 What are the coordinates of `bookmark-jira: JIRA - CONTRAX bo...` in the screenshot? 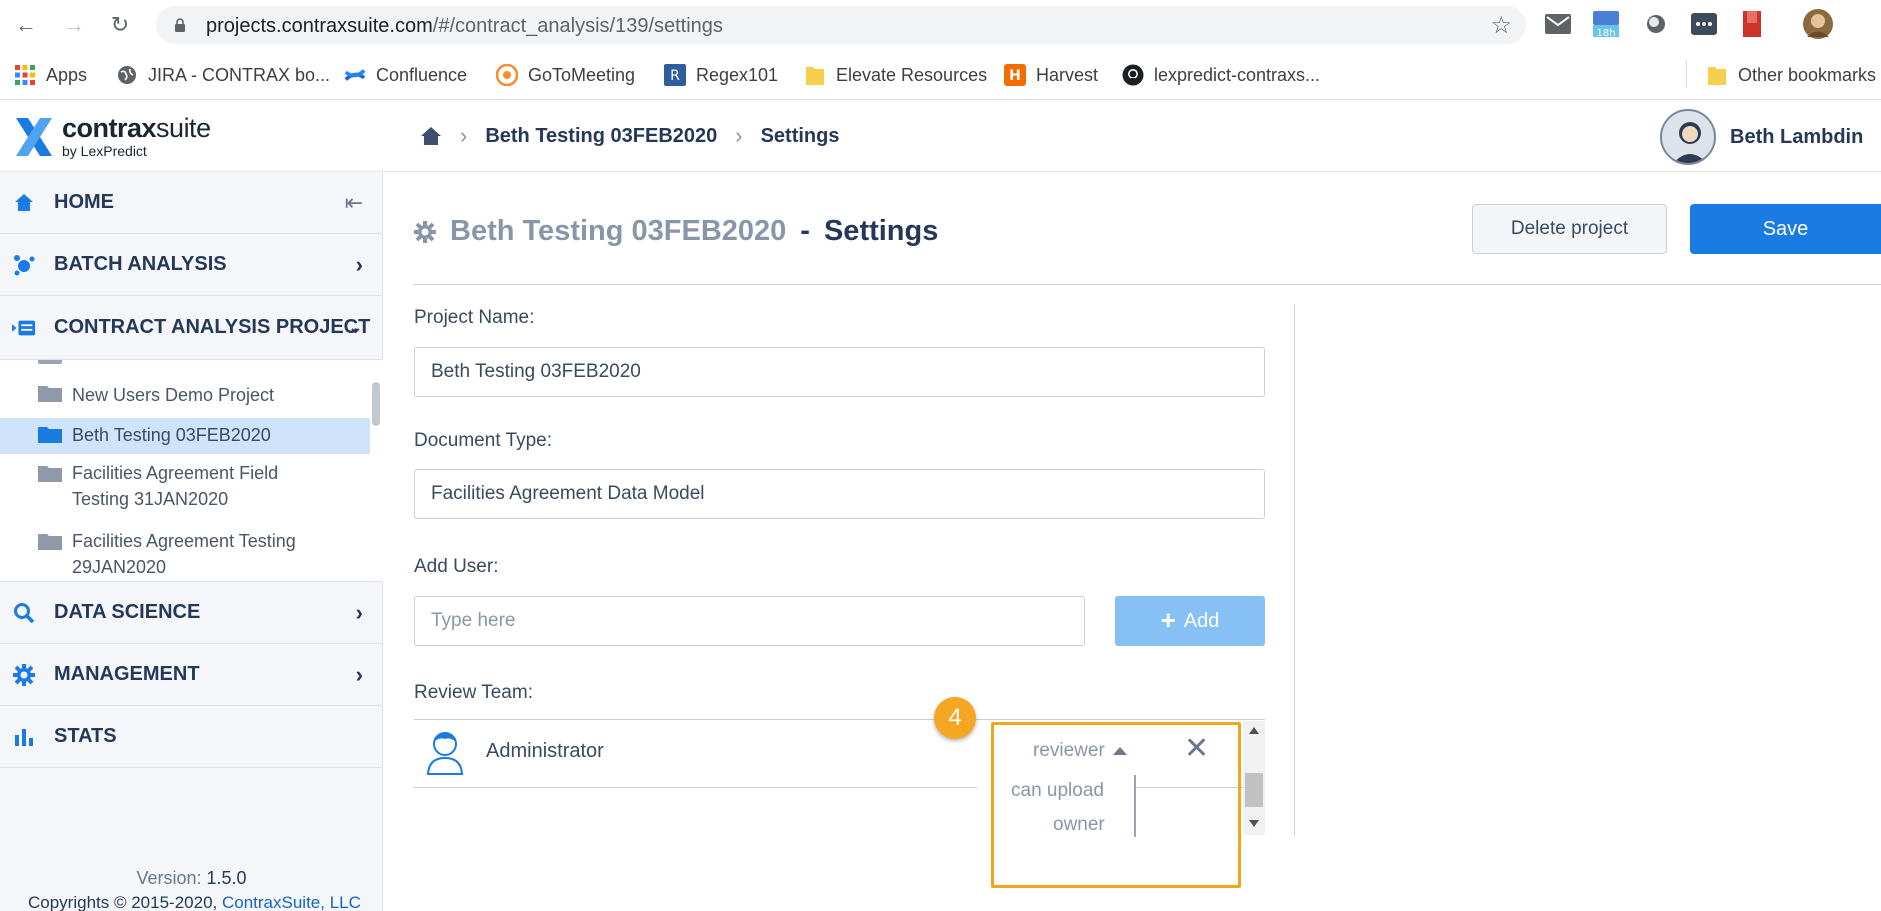 It's located at (223, 75).